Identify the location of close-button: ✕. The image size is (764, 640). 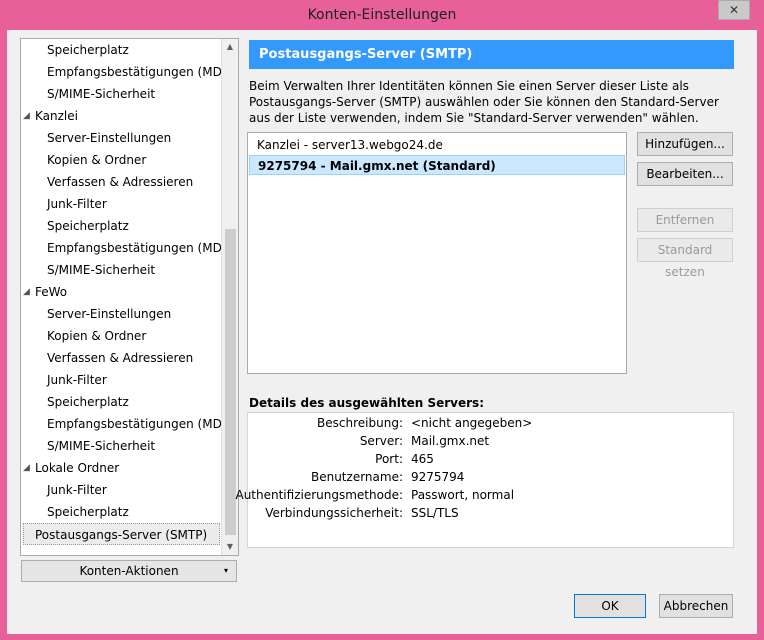
(734, 10).